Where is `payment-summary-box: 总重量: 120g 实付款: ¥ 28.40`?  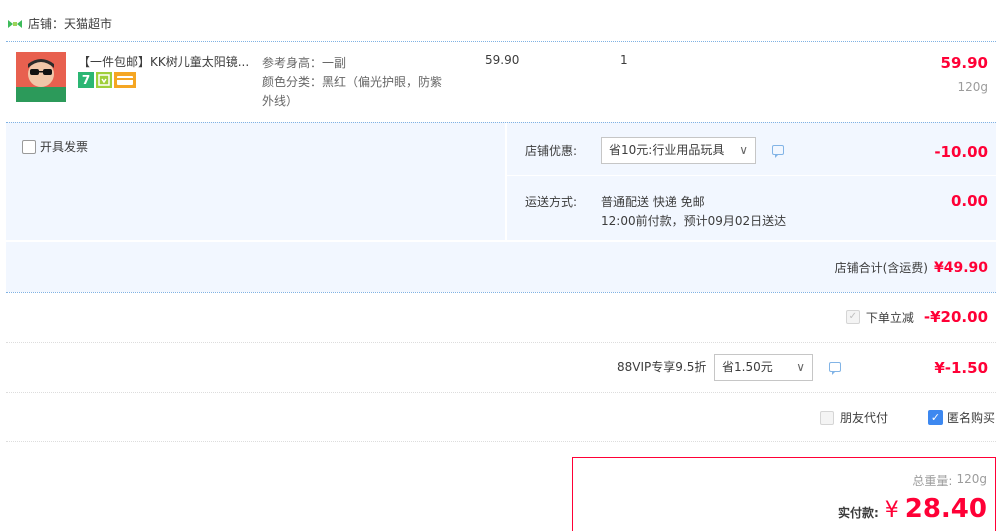 payment-summary-box: 总重量: 120g 实付款: ¥ 28.40 is located at coordinates (784, 494).